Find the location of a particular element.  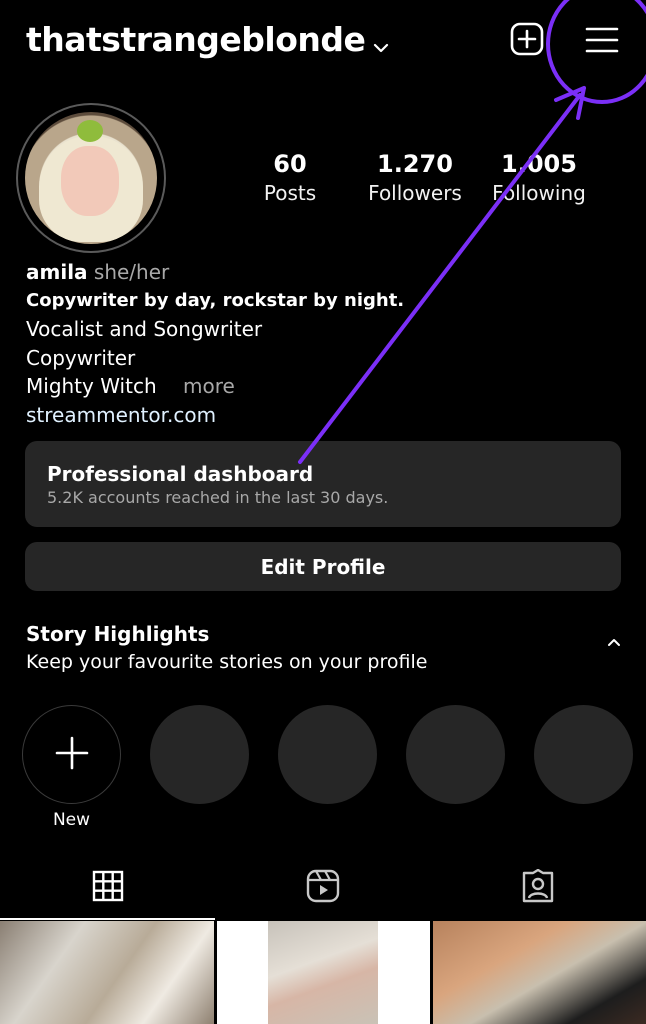

username: thatstrangeblonde is located at coordinates (196, 39).